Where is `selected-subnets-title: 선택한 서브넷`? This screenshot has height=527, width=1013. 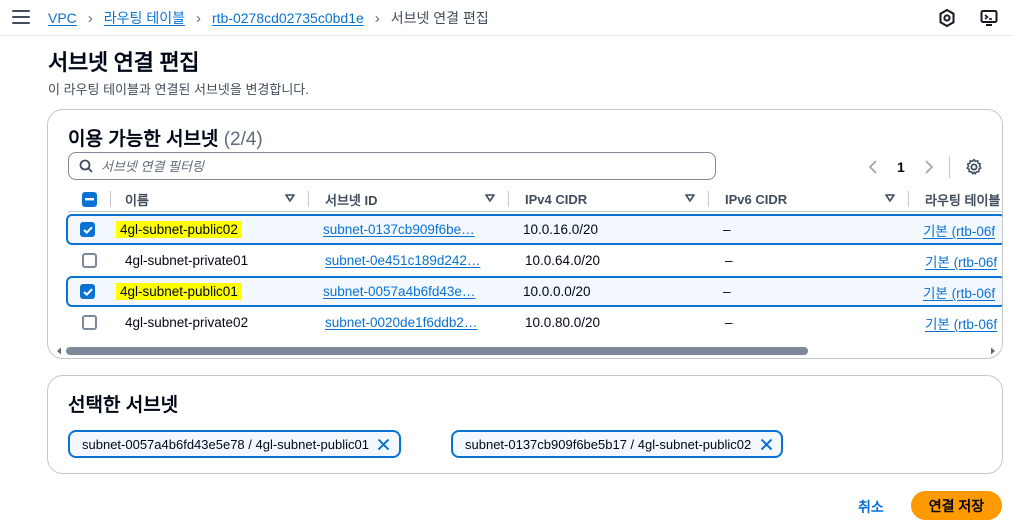
selected-subnets-title: 선택한 서브넷 is located at coordinates (123, 405).